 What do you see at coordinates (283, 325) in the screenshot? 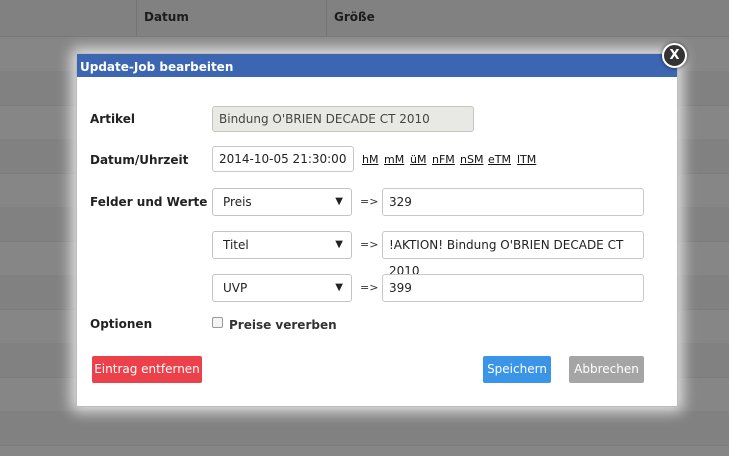
I see `preise-vererben-label: Preise vererben` at bounding box center [283, 325].